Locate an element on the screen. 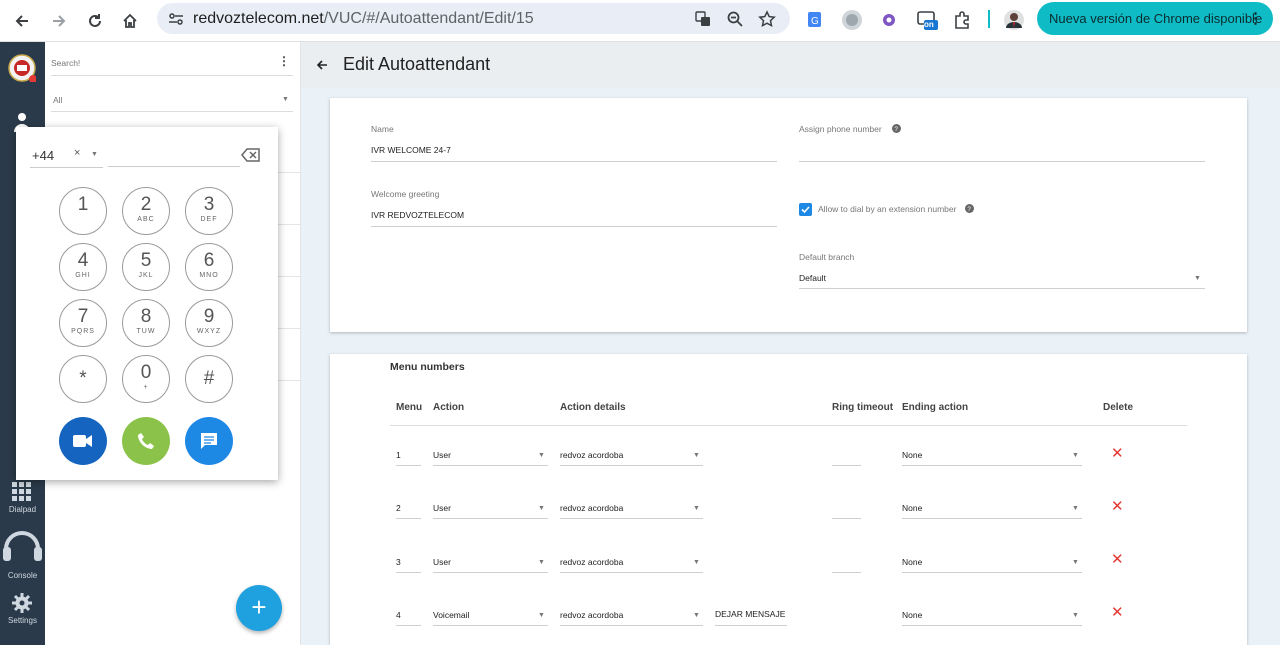  rail-label-console: Console is located at coordinates (22, 575).